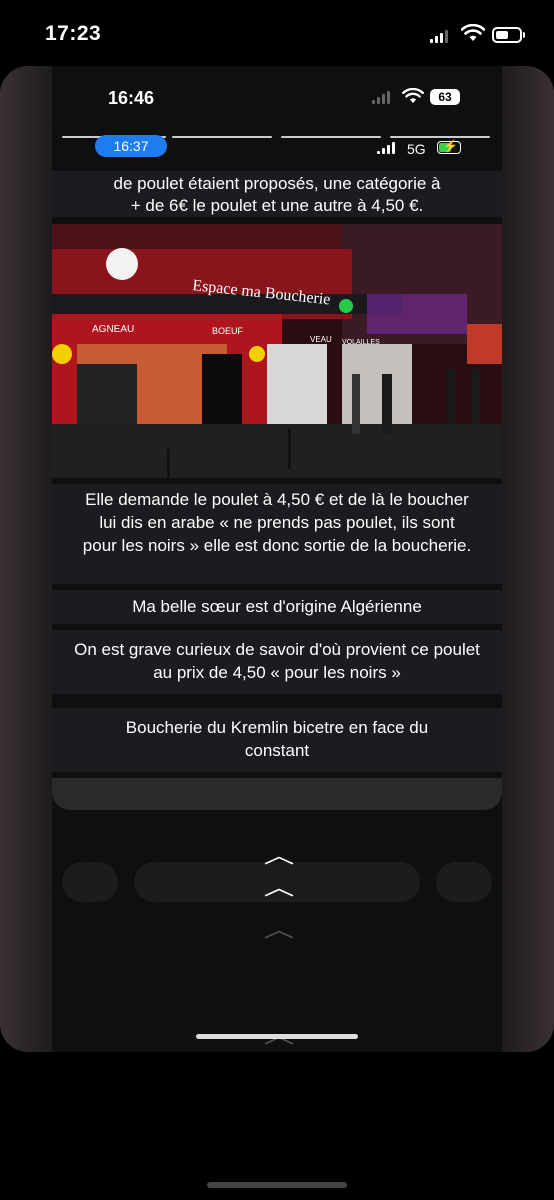 This screenshot has width=554, height=1200. What do you see at coordinates (449, 146) in the screenshot?
I see `charging-battery-icon: ⚡` at bounding box center [449, 146].